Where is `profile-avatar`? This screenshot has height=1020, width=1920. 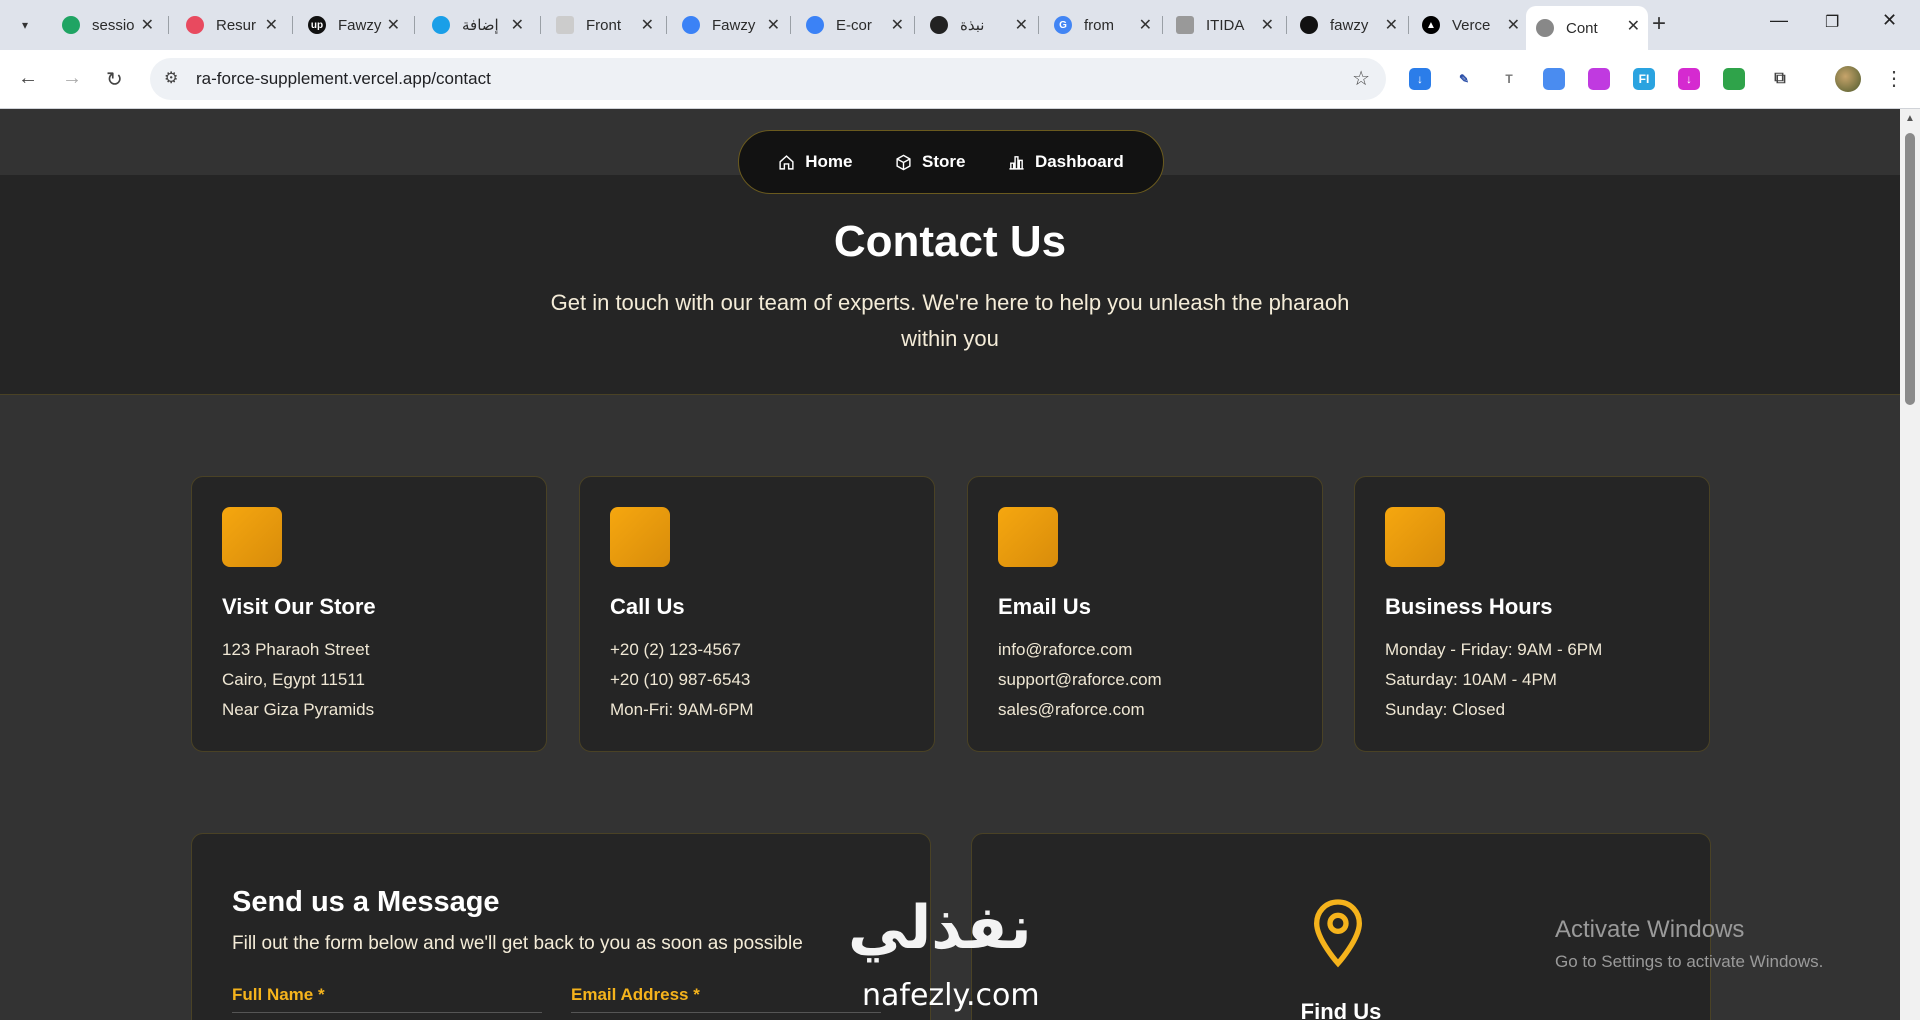 profile-avatar is located at coordinates (1848, 79).